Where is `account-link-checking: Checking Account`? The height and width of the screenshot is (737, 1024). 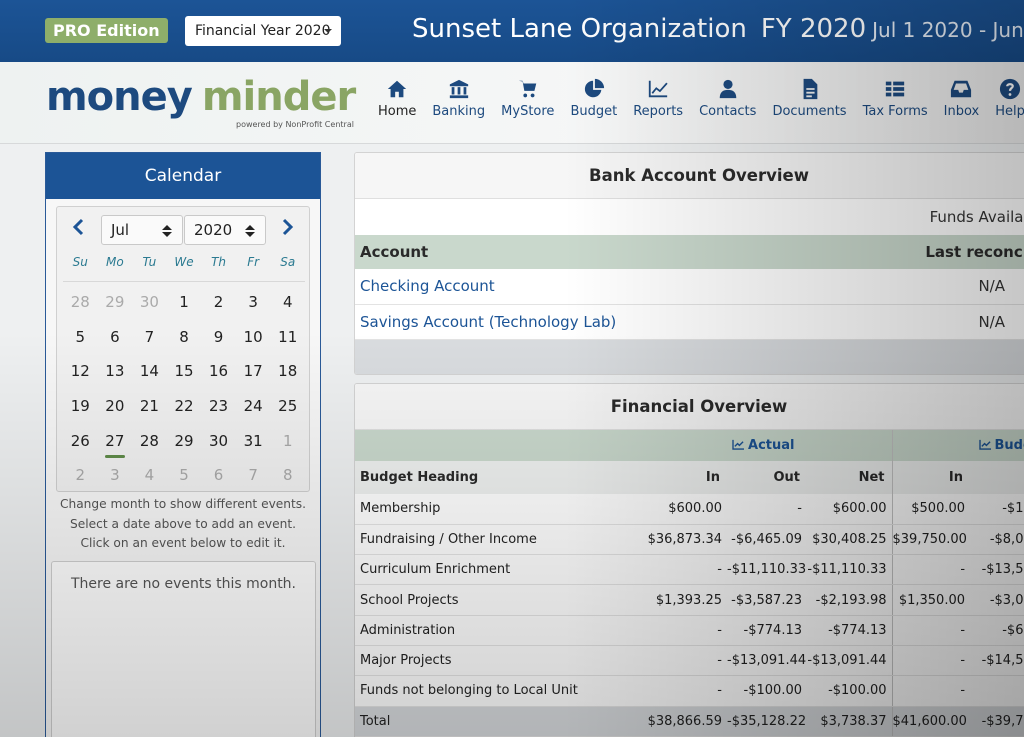 account-link-checking: Checking Account is located at coordinates (427, 286).